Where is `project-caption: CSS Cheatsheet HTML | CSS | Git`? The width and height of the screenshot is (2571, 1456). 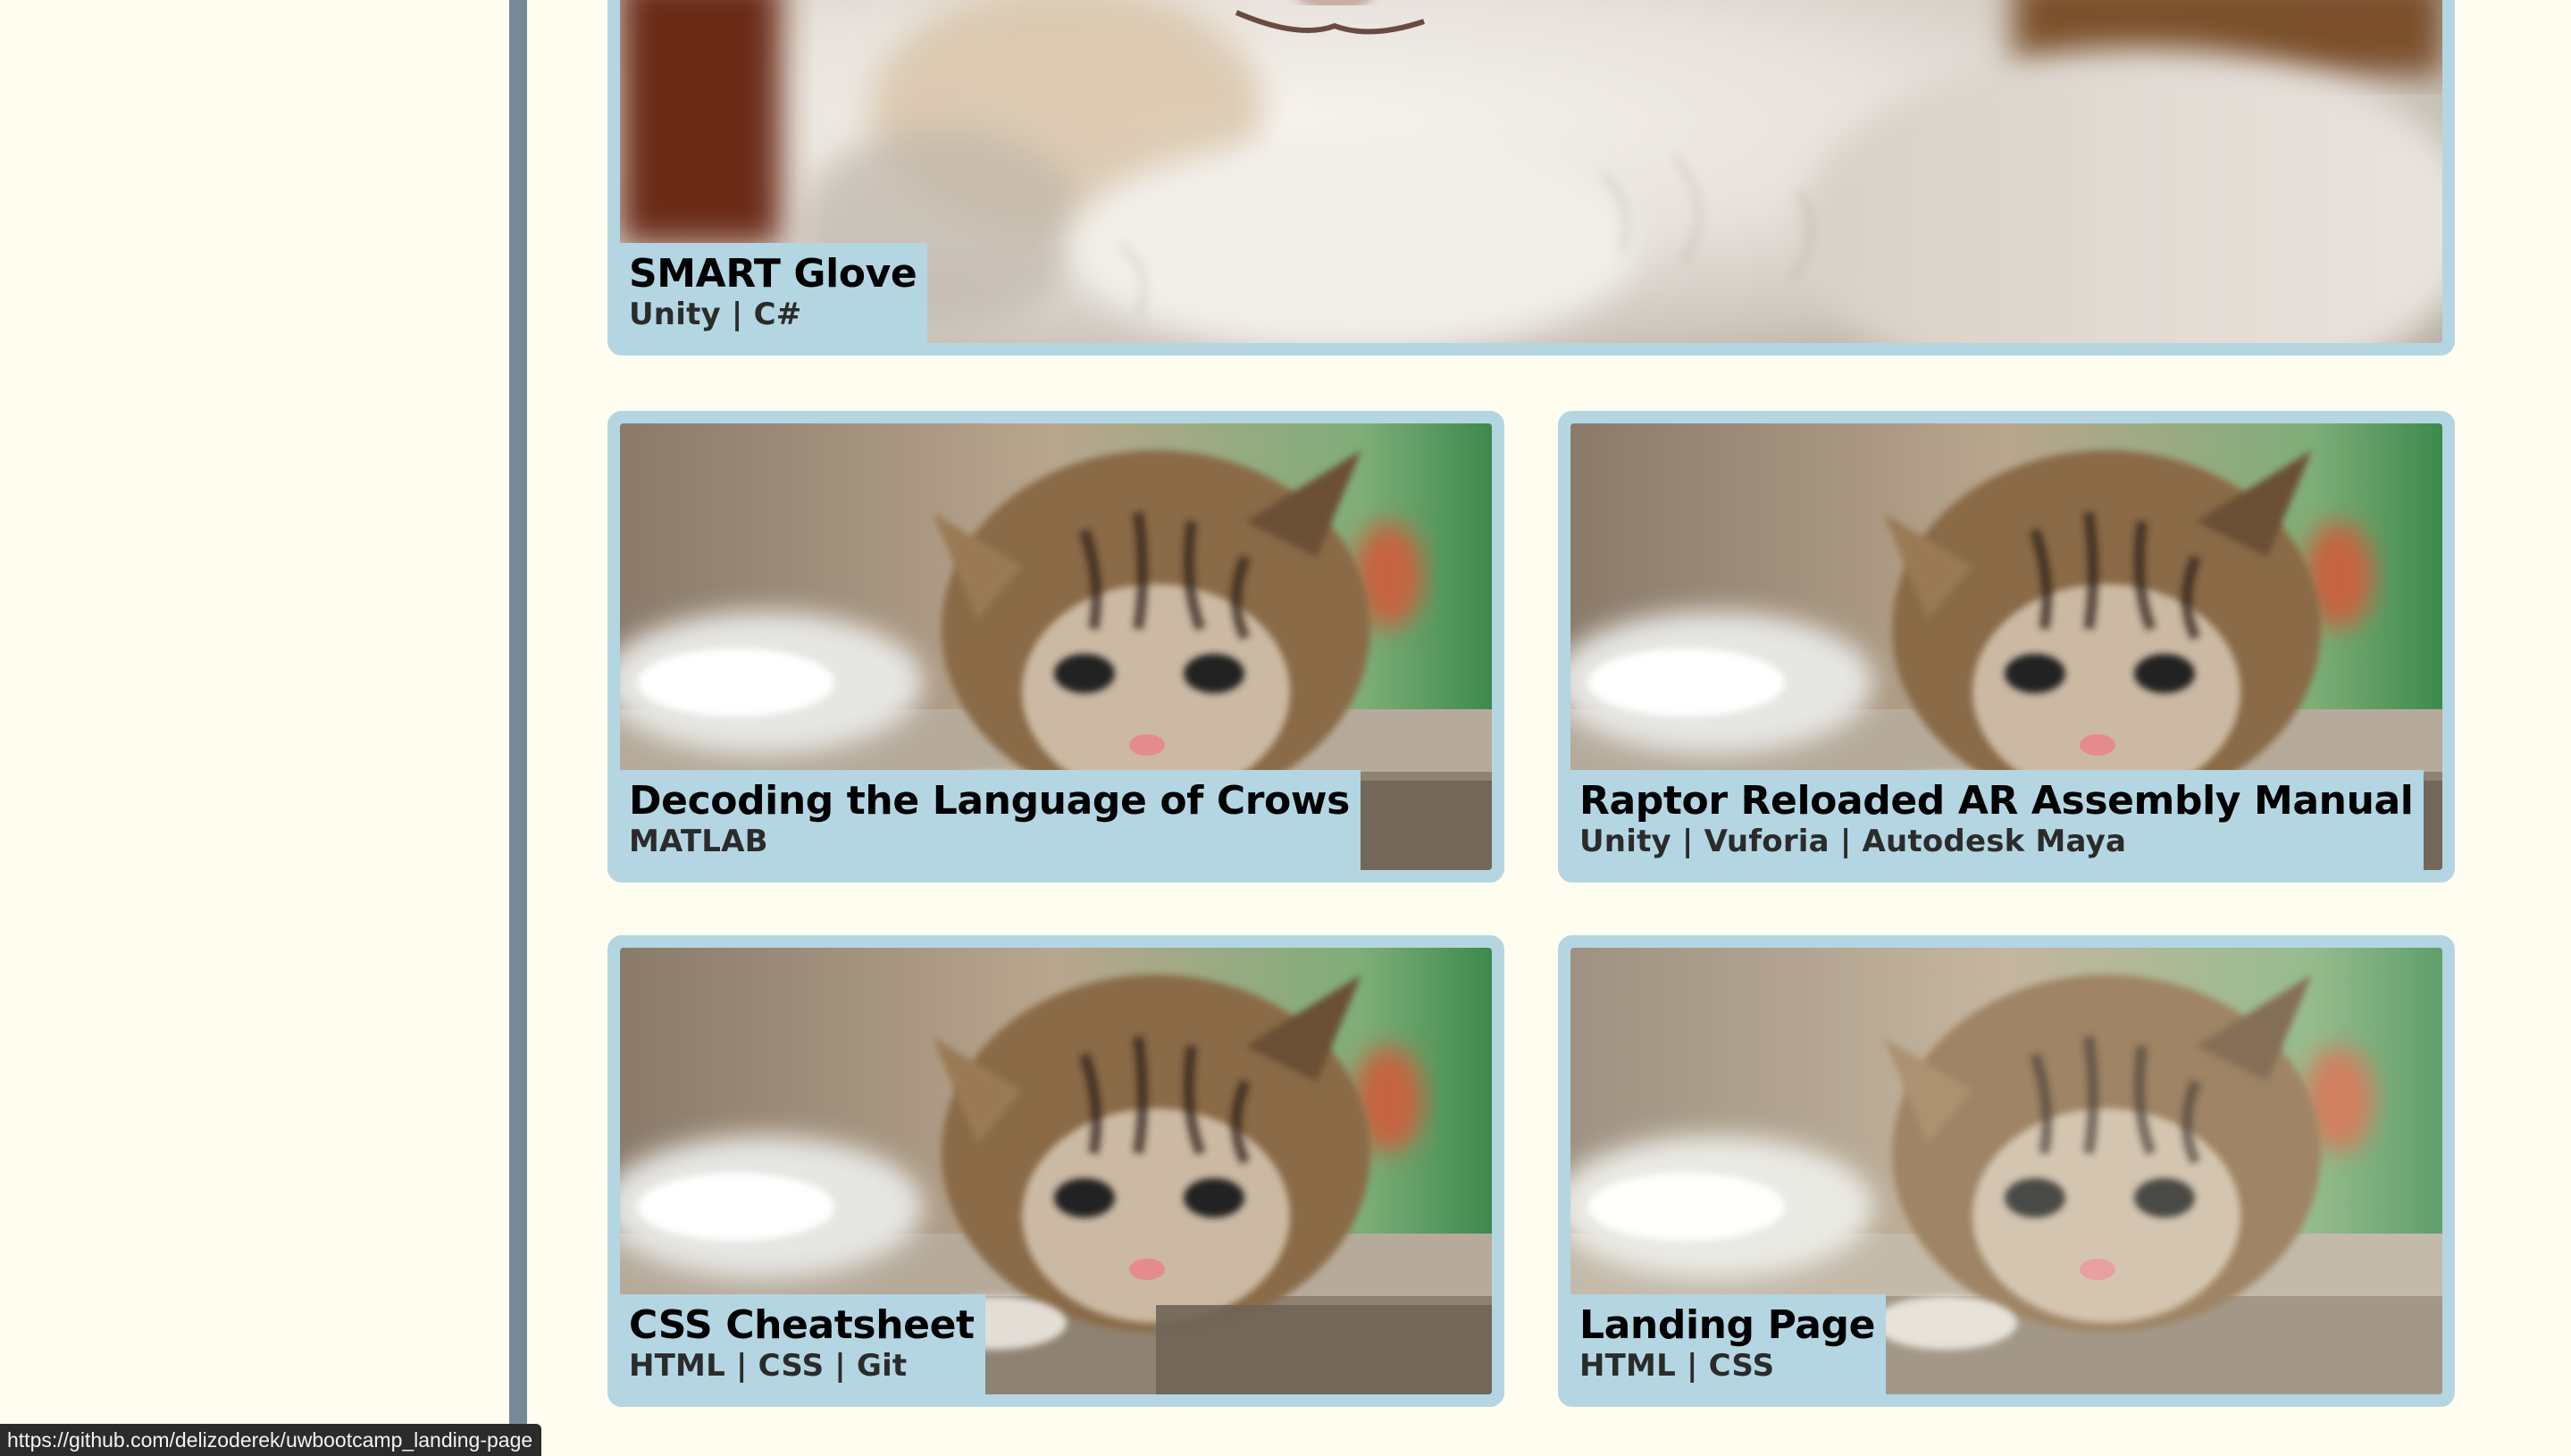
project-caption: CSS Cheatsheet HTML | CSS | Git is located at coordinates (802, 1344).